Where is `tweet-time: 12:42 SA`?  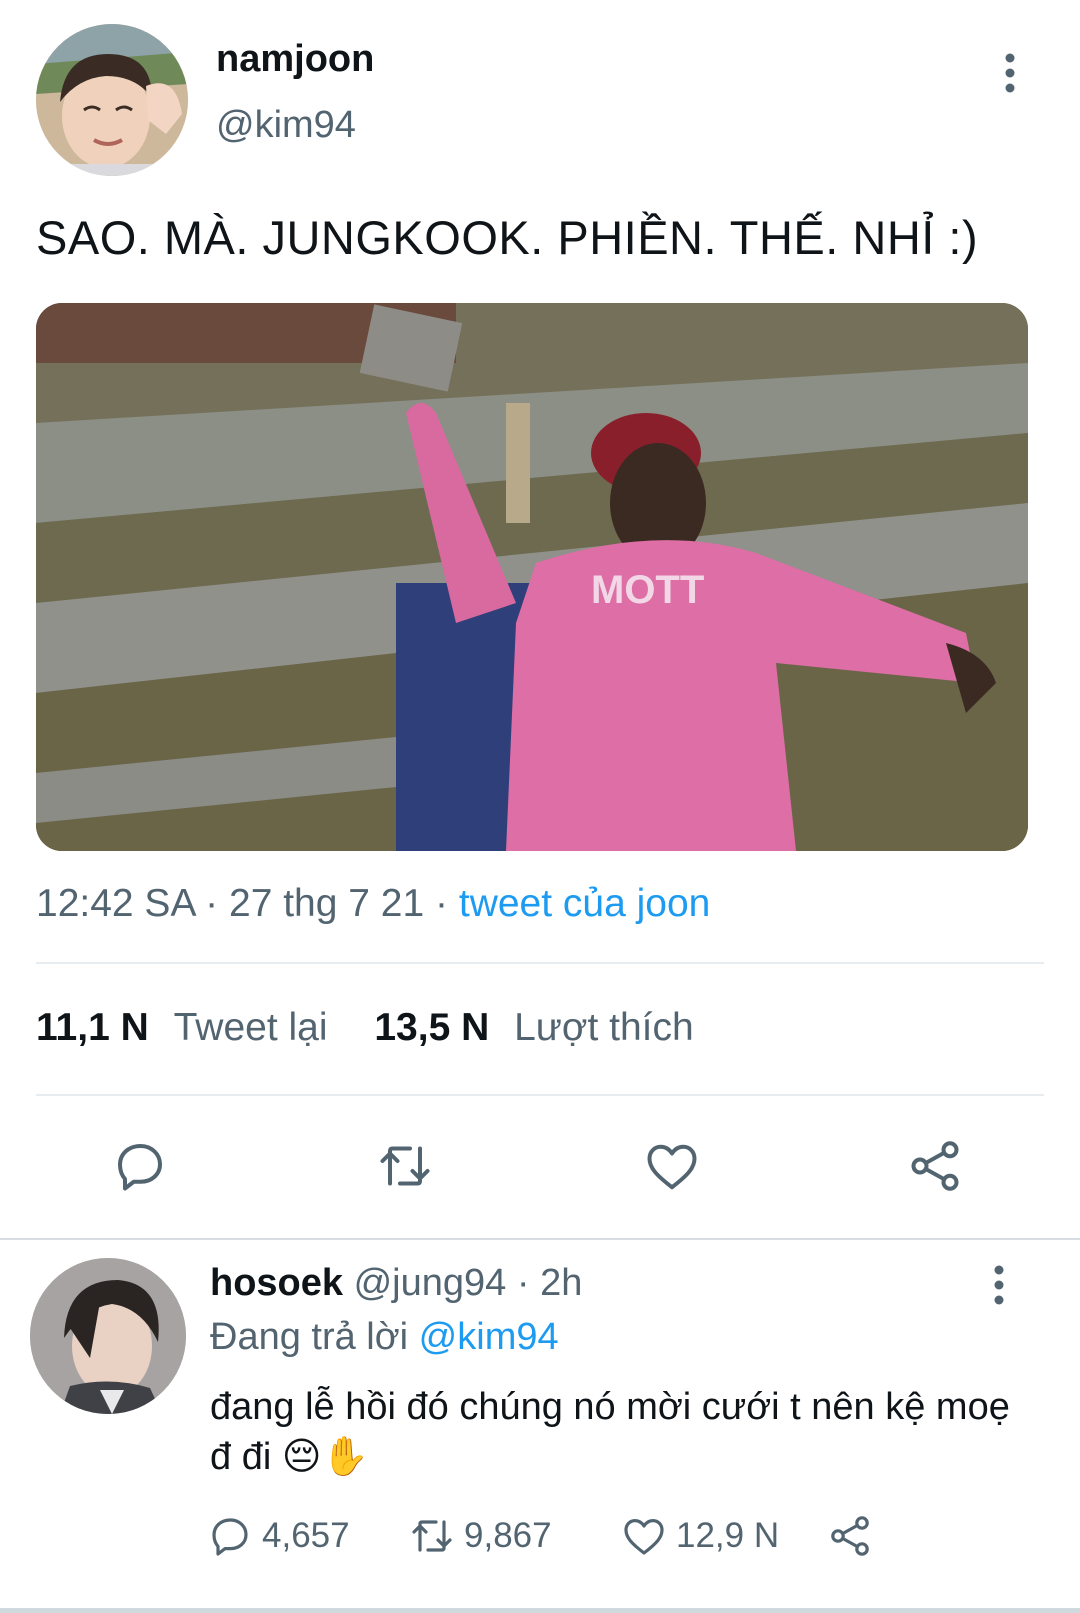
tweet-time: 12:42 SA is located at coordinates (115, 903).